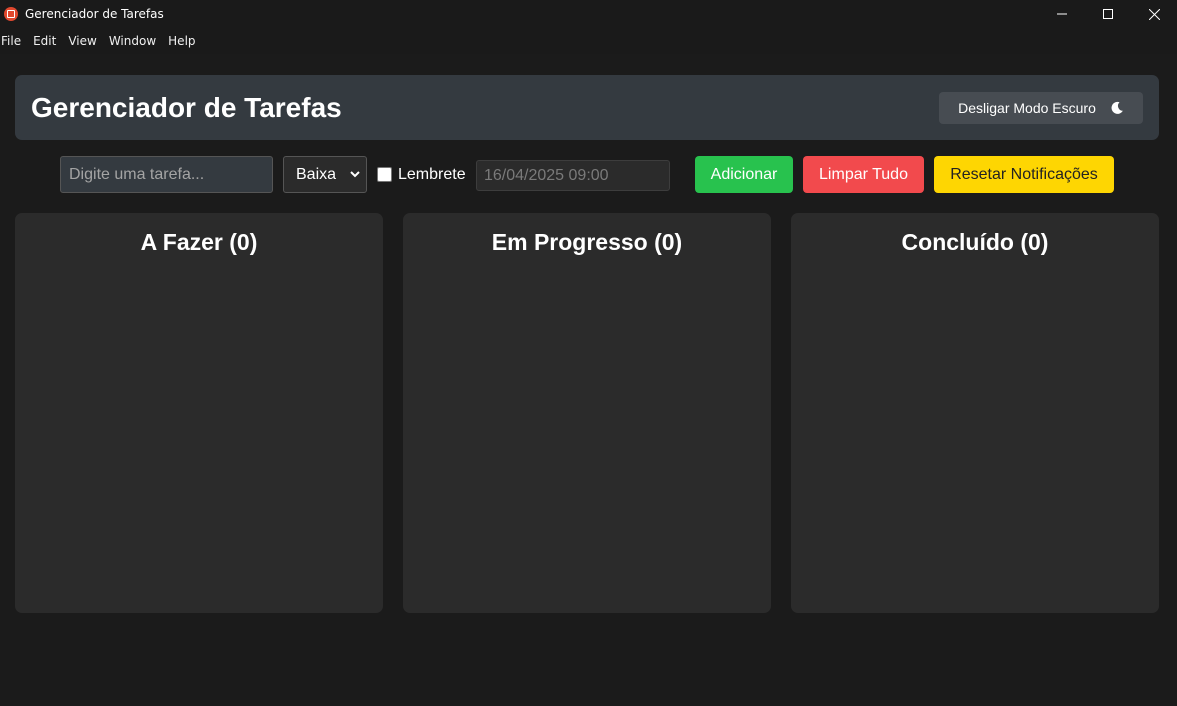 Image resolution: width=1177 pixels, height=706 pixels. I want to click on reminder-checkbox, so click(384, 174).